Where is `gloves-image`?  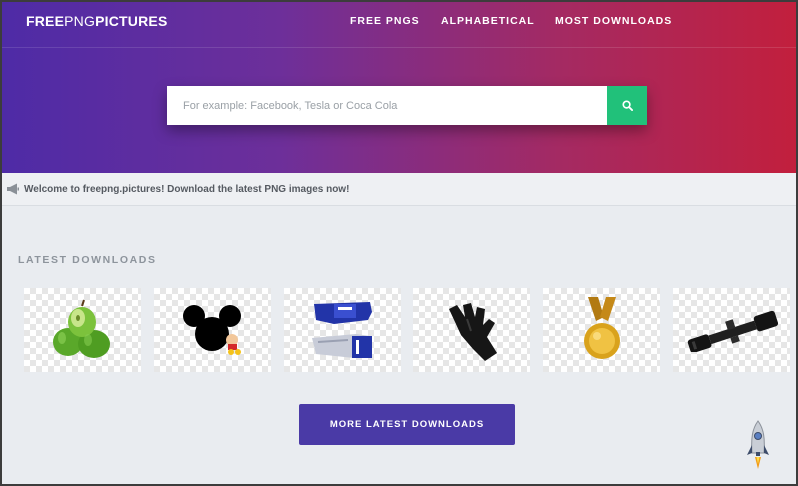 gloves-image is located at coordinates (341, 330).